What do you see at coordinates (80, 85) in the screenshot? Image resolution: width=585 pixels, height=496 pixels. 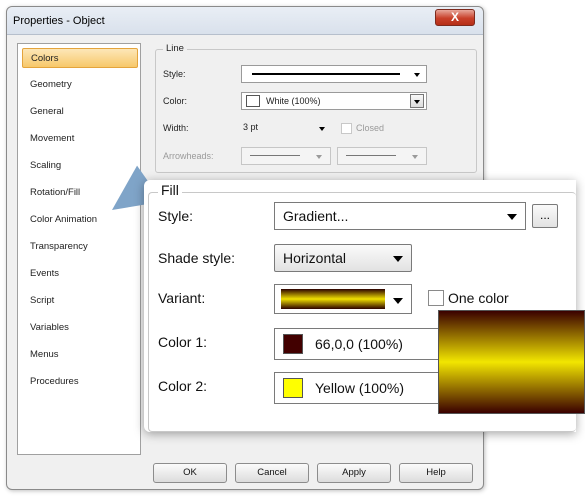 I see `sidebar-item-geometry: Geometry` at bounding box center [80, 85].